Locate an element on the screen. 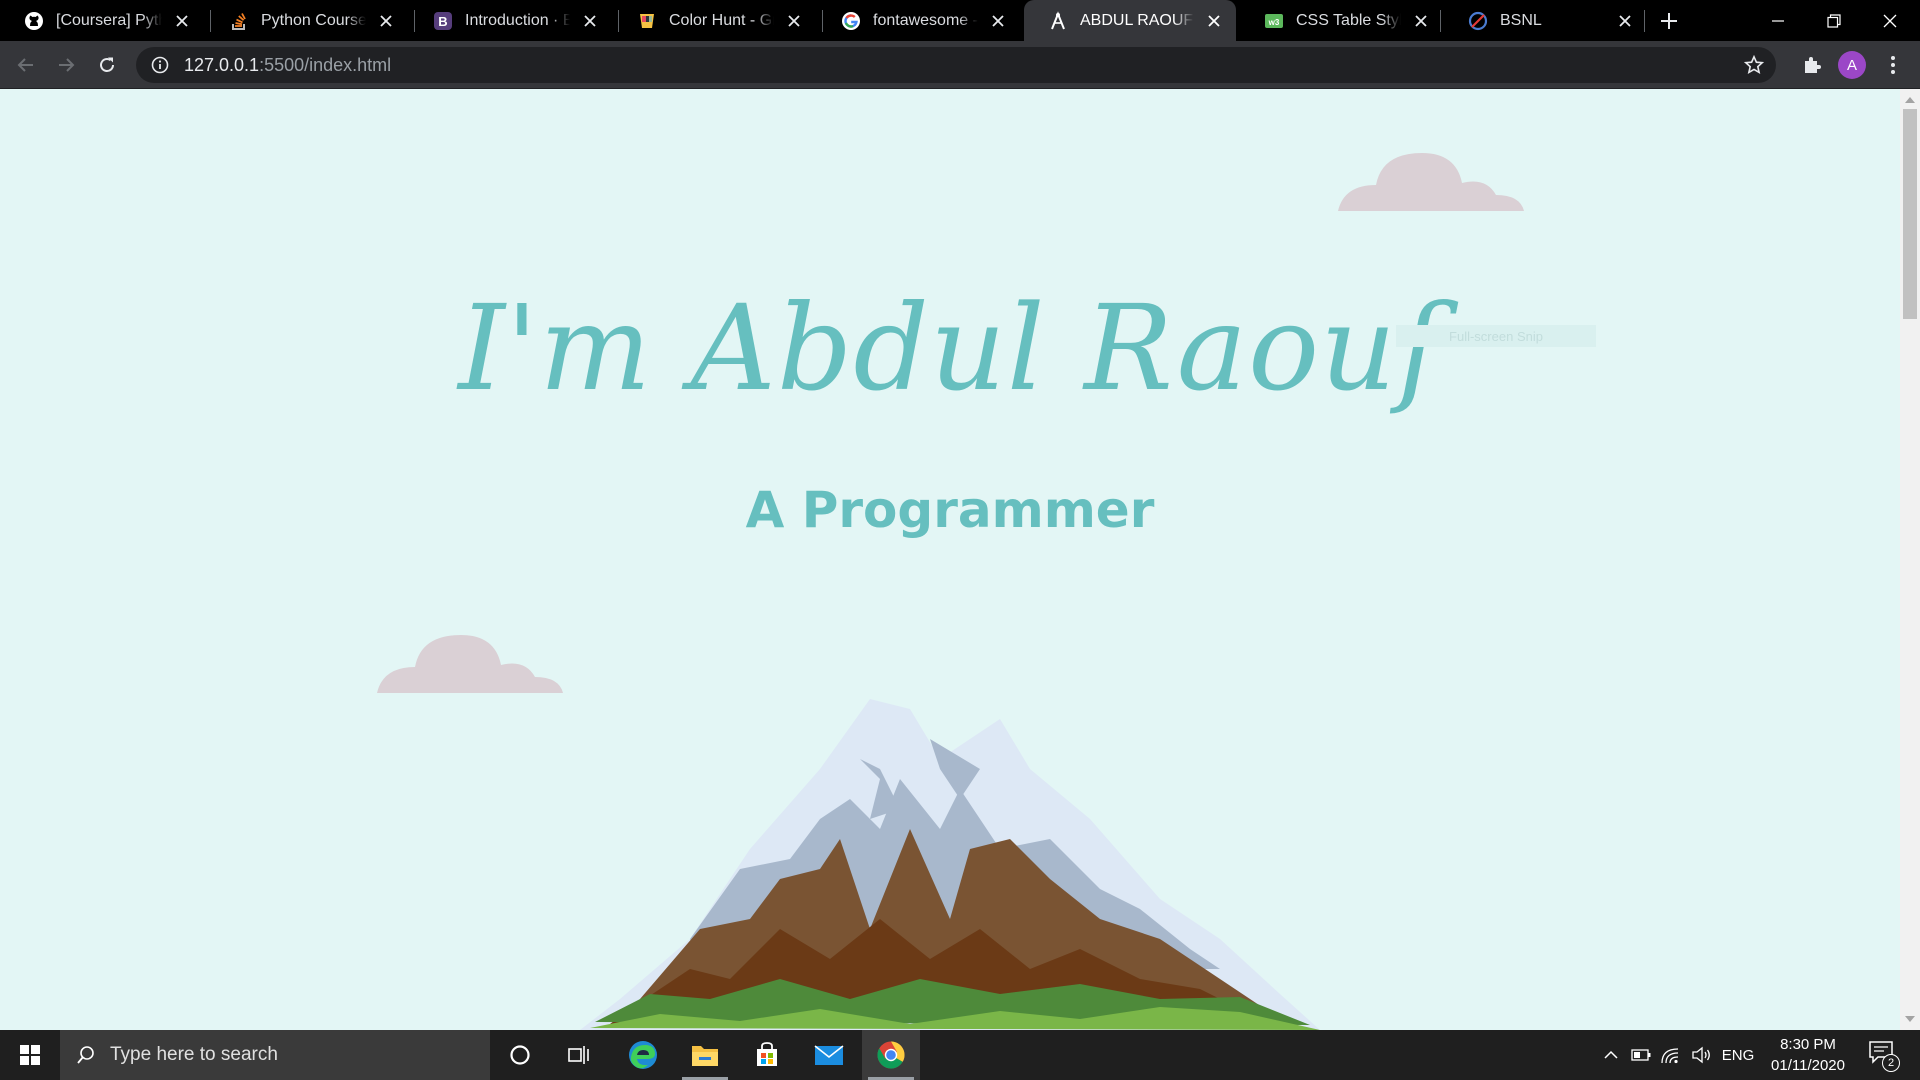 The width and height of the screenshot is (1920, 1080). svg-text: B is located at coordinates (442, 21).